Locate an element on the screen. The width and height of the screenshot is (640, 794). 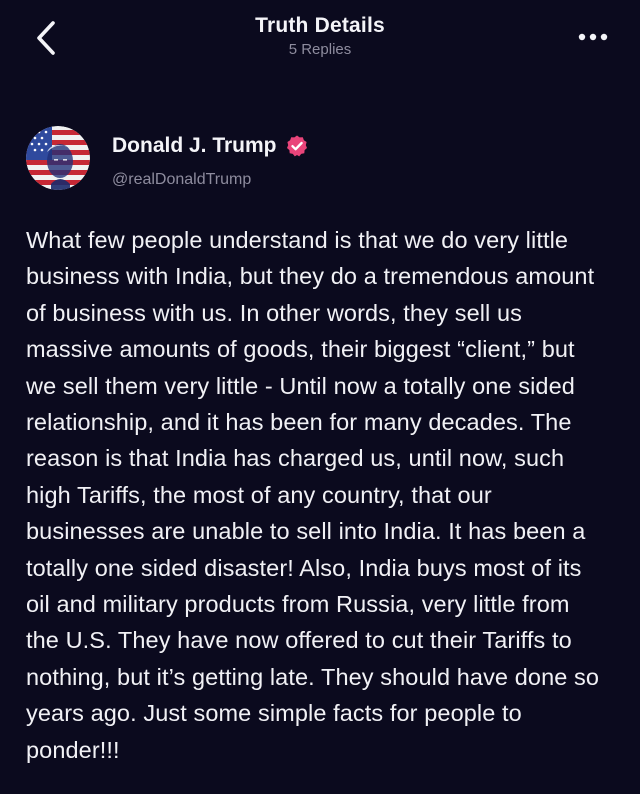
more-horizontal-icon is located at coordinates (593, 37).